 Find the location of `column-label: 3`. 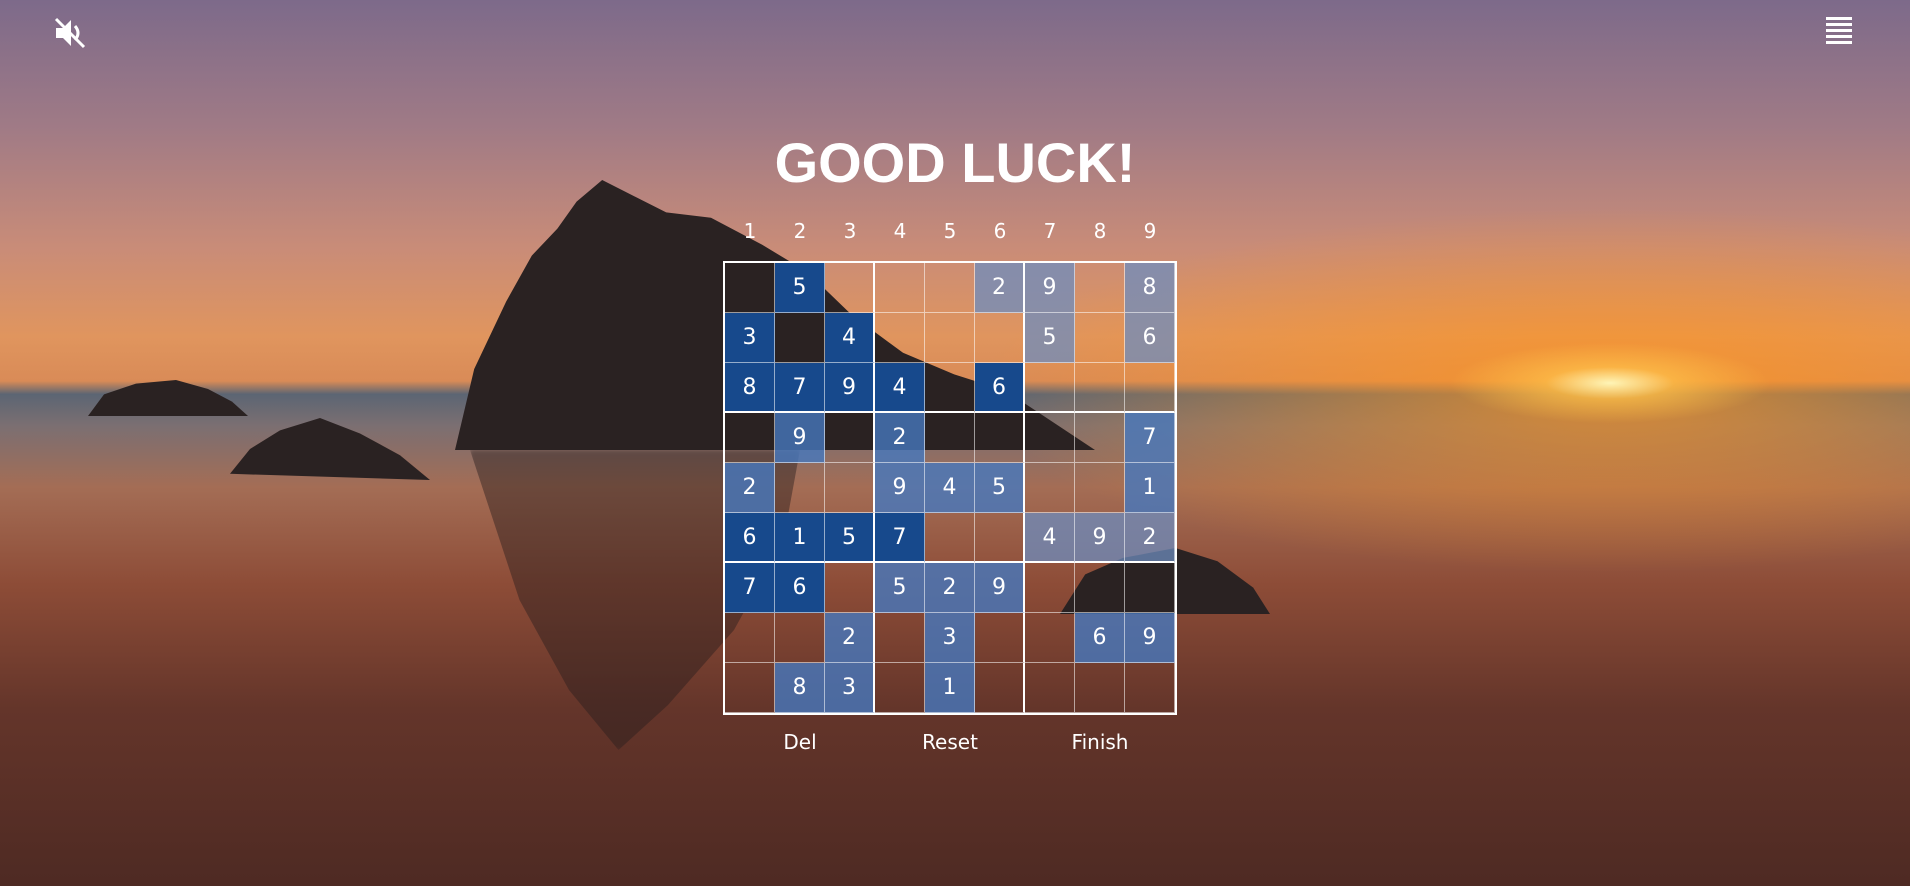

column-label: 3 is located at coordinates (850, 231).